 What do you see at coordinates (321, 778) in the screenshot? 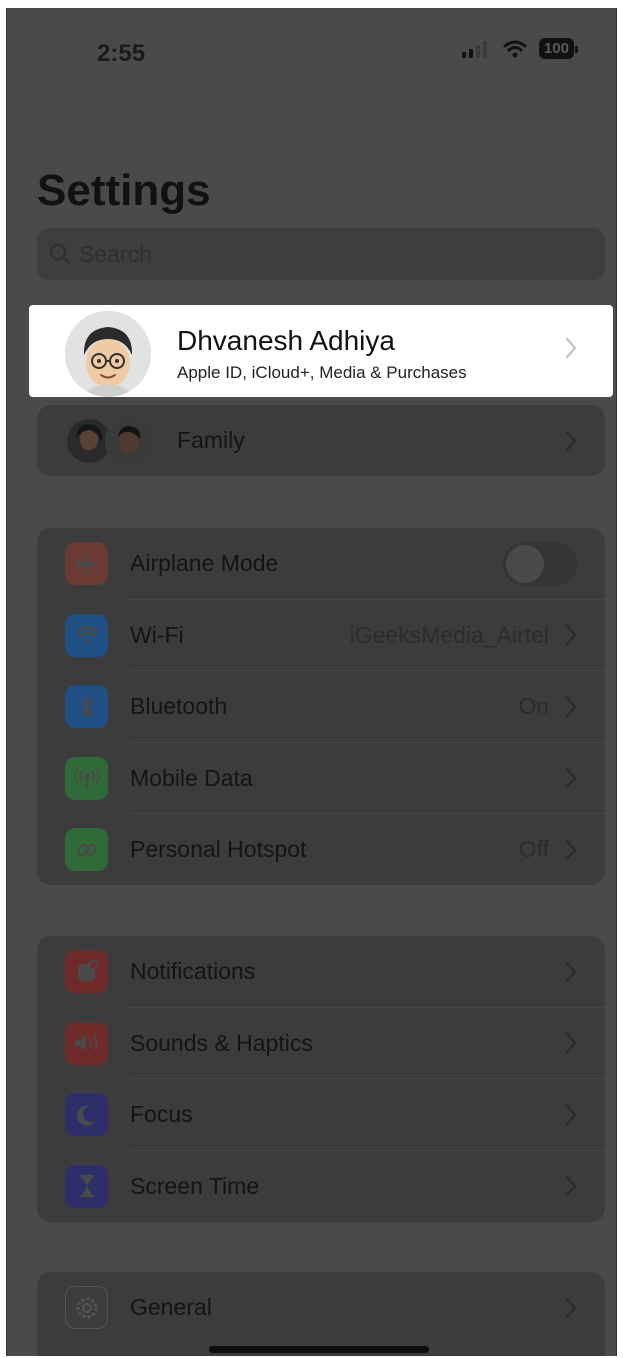
I see `settings-row-mobile-data: Mobile Data` at bounding box center [321, 778].